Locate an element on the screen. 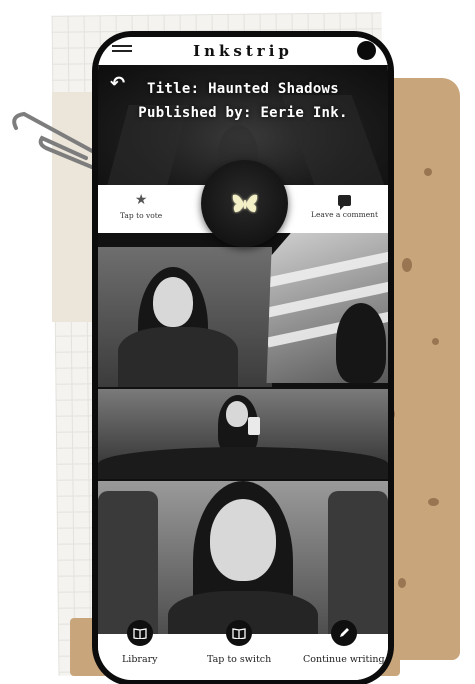 This screenshot has height=684, width=475. pencil-icon is located at coordinates (343, 633).